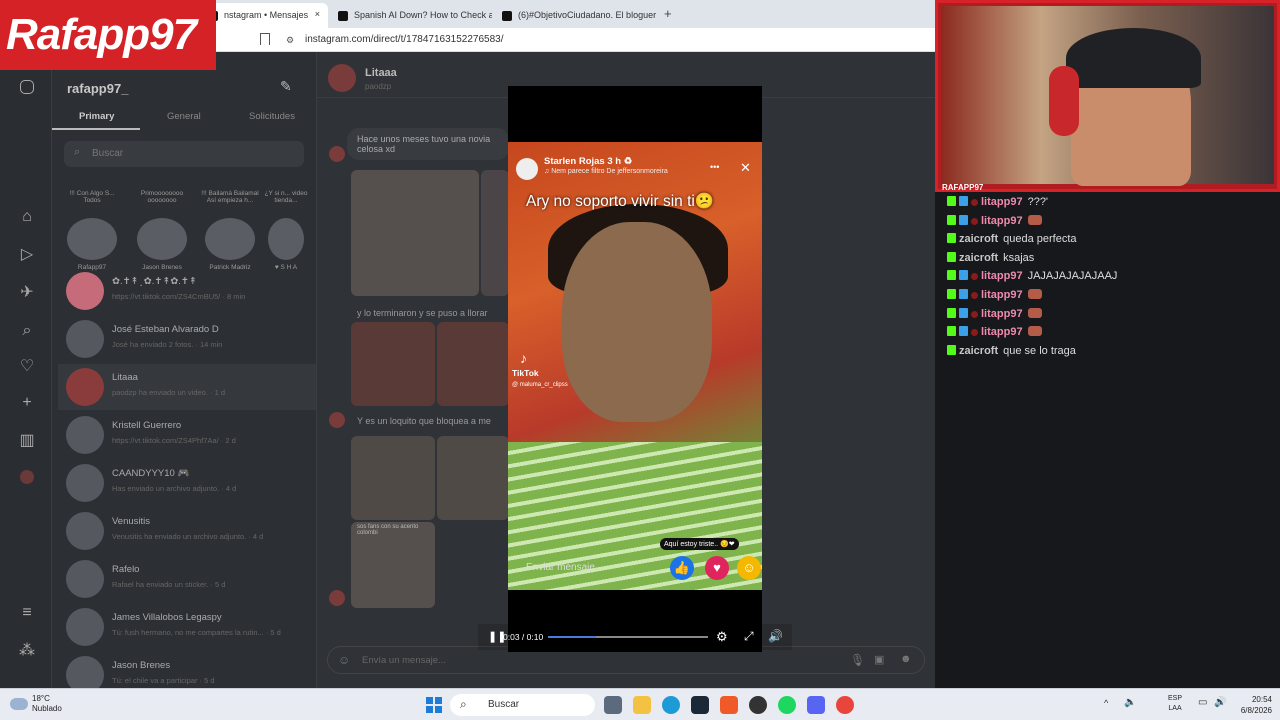 This screenshot has width=1280, height=720. I want to click on conversation-item-selected: Litaaa paodzp ha enviado un video. · 1 d, so click(187, 387).